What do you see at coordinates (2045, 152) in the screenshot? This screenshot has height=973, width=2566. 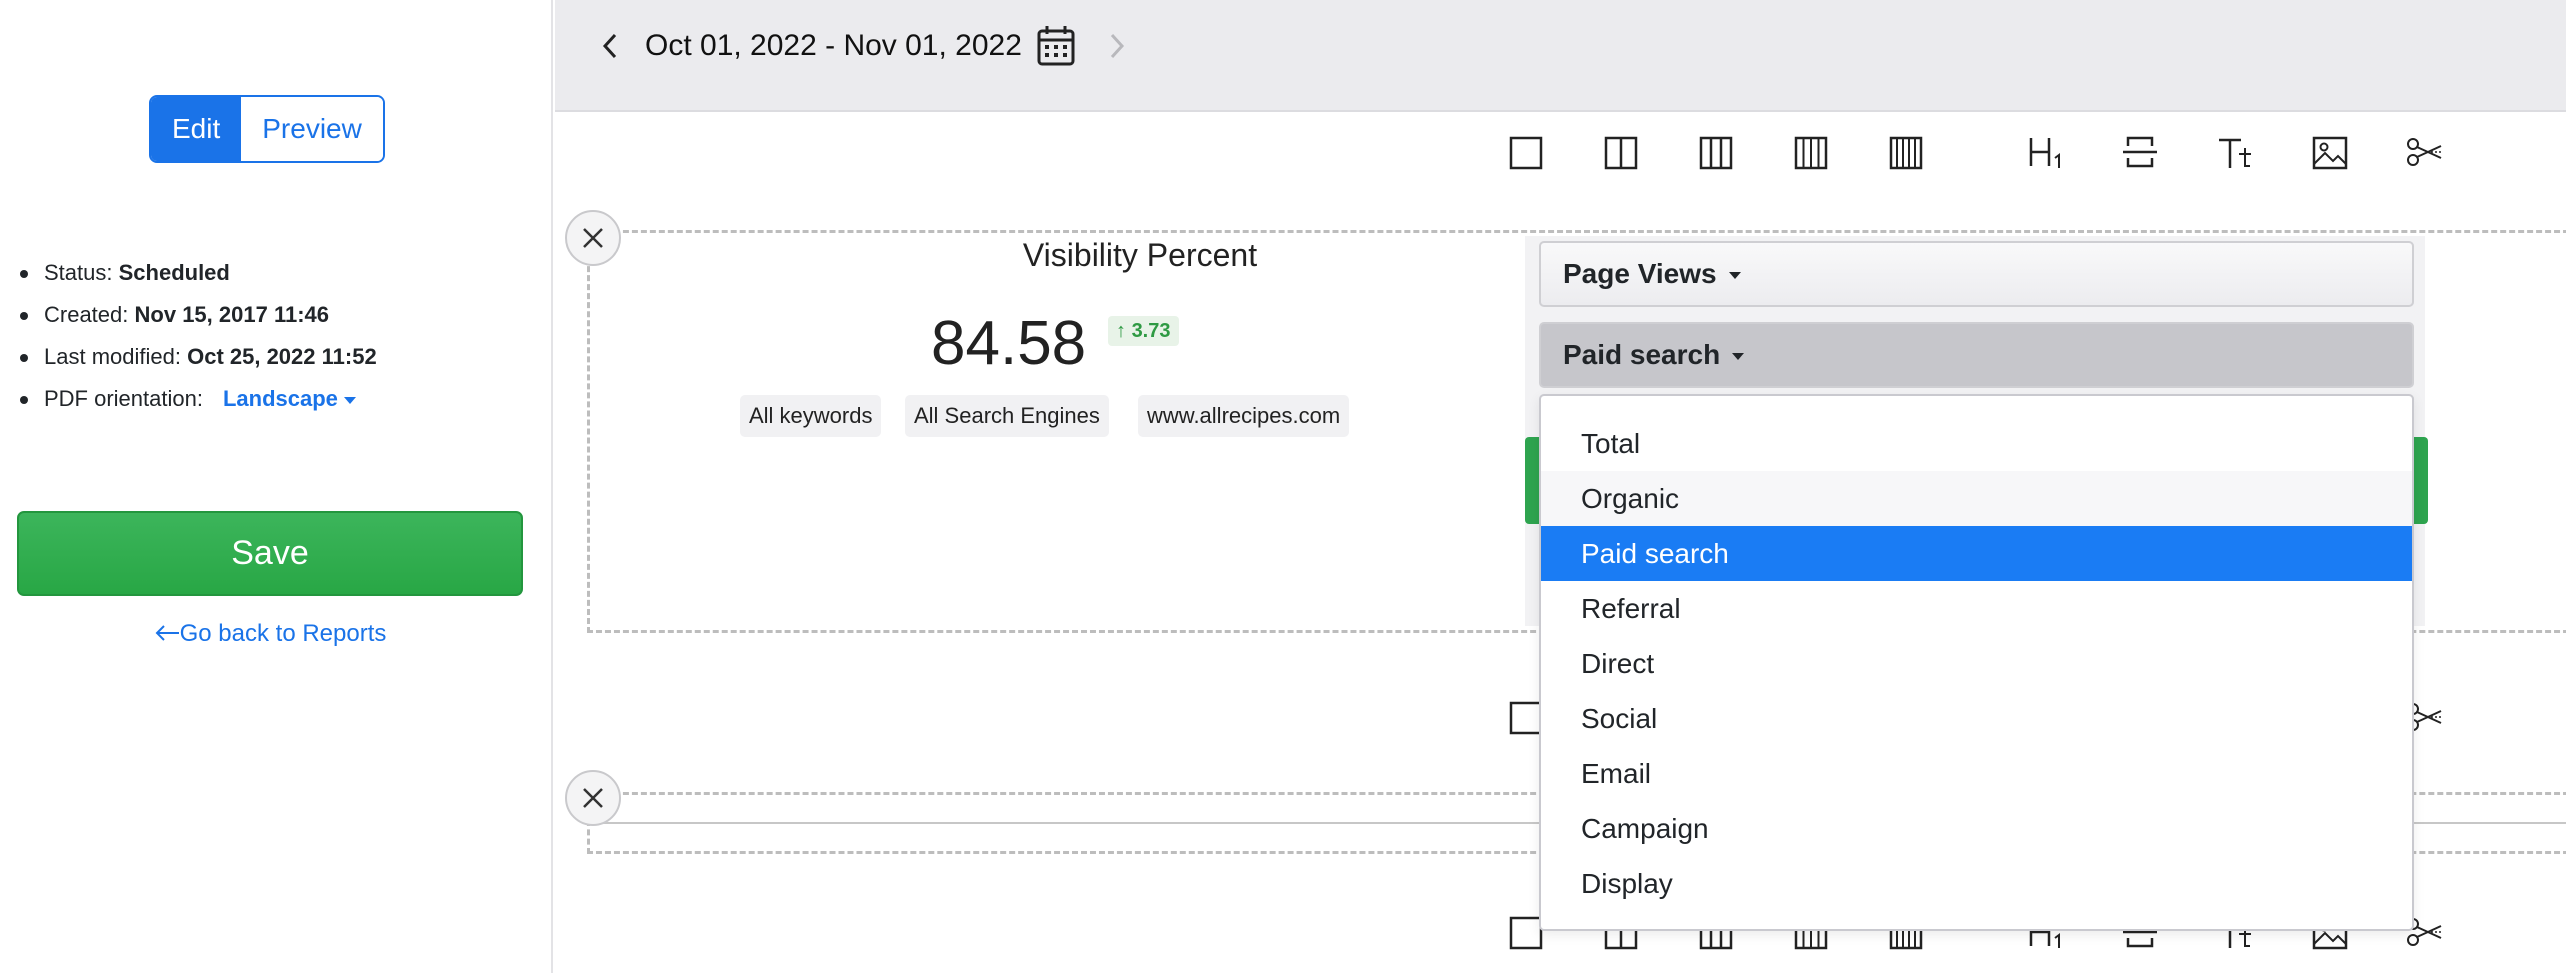 I see `heading-icon` at bounding box center [2045, 152].